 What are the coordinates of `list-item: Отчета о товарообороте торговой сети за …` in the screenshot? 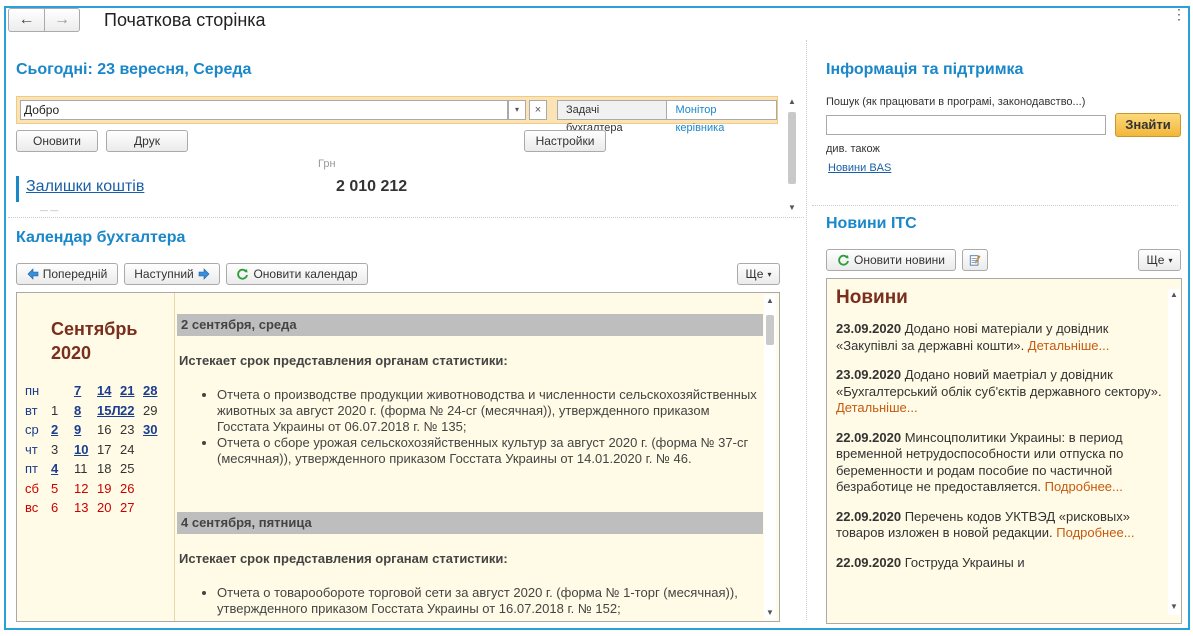 It's located at (487, 601).